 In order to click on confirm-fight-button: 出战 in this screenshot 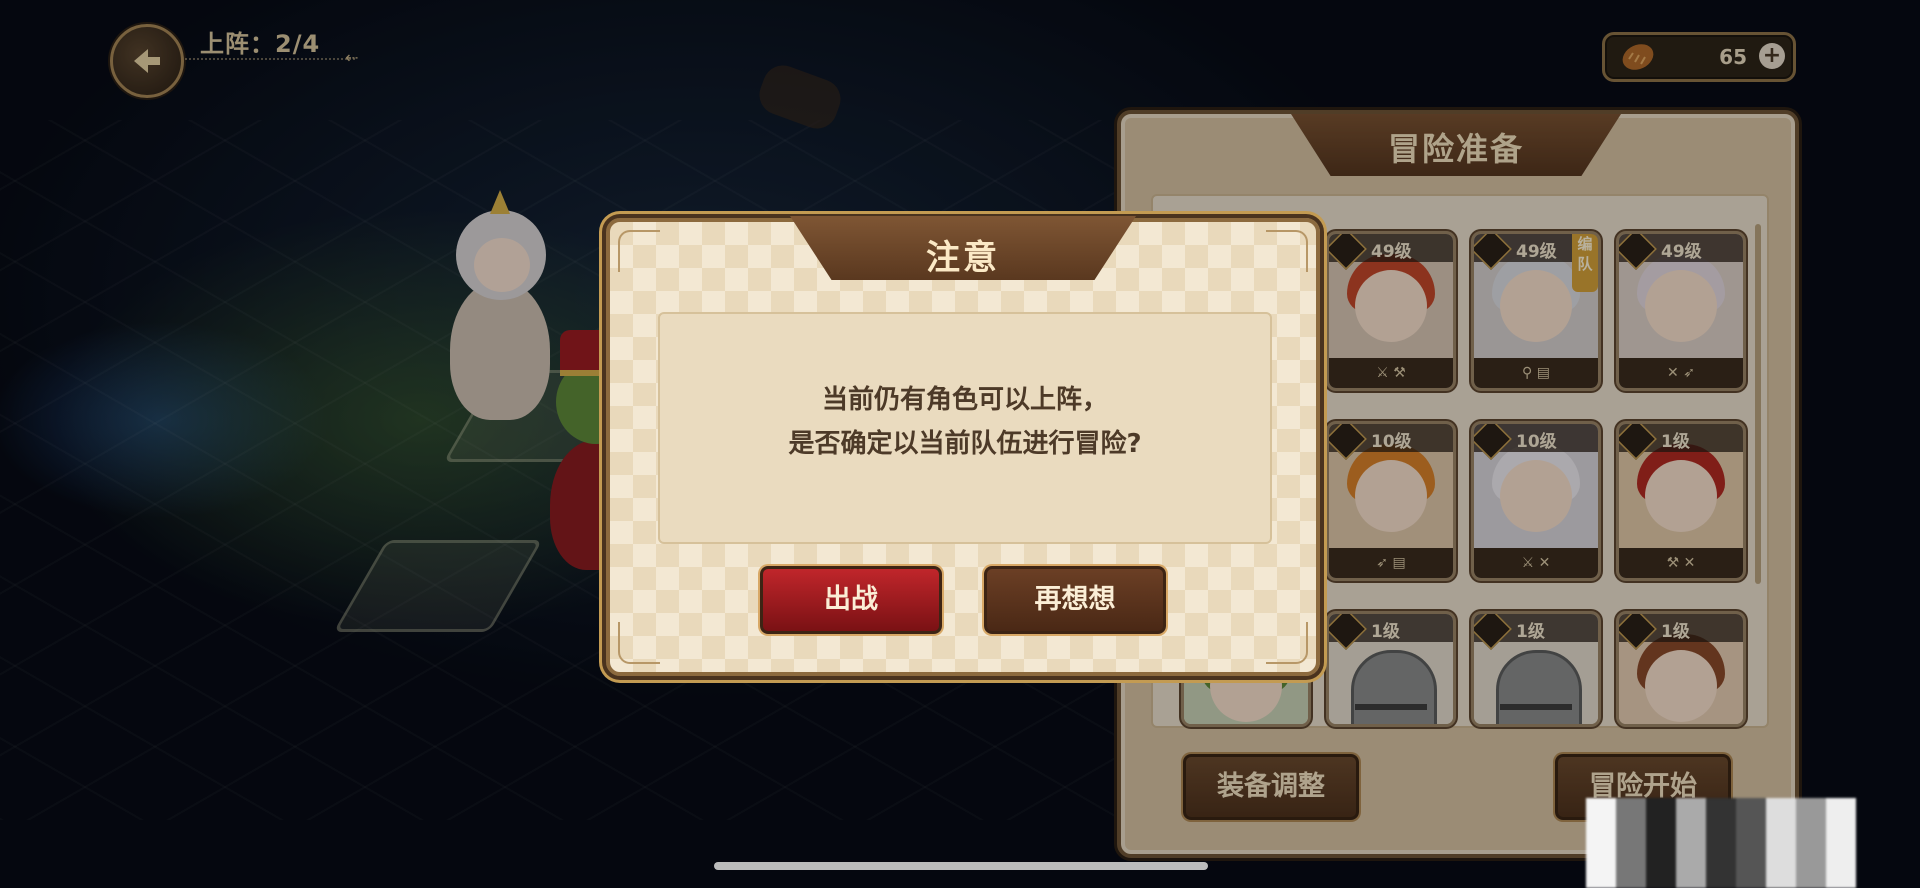, I will do `click(851, 600)`.